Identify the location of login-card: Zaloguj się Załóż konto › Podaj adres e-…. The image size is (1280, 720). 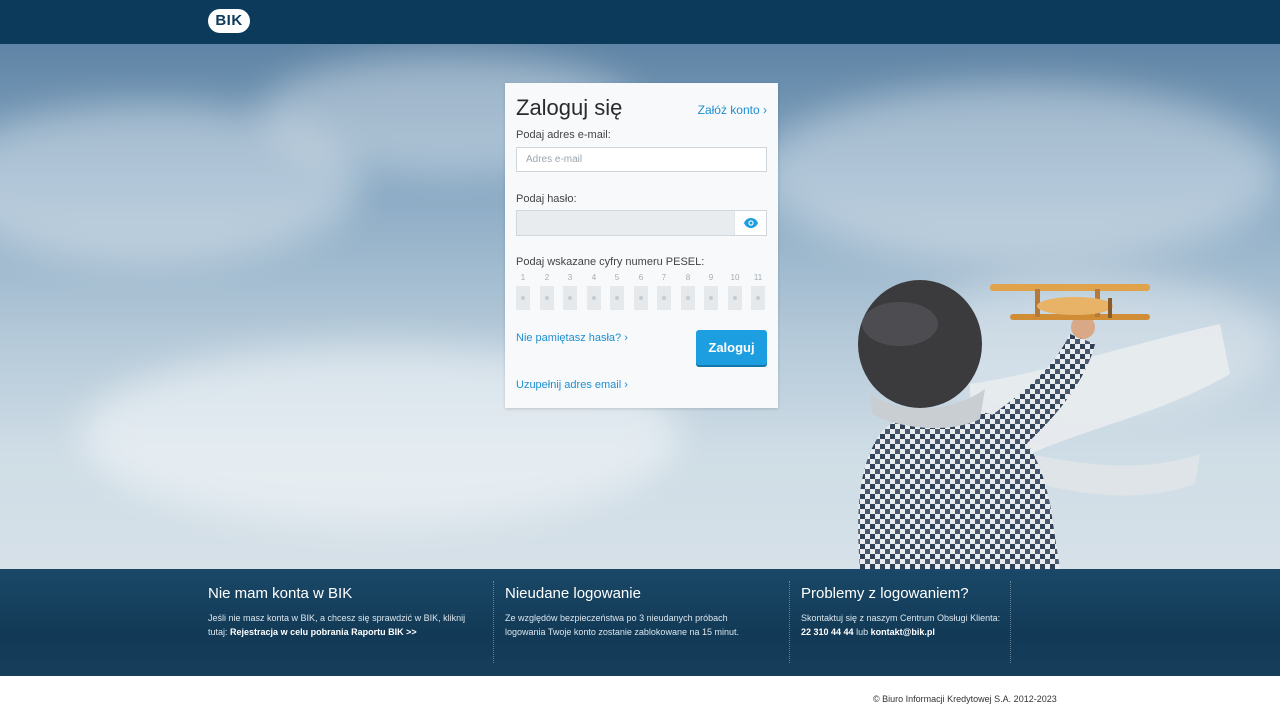
(641, 245).